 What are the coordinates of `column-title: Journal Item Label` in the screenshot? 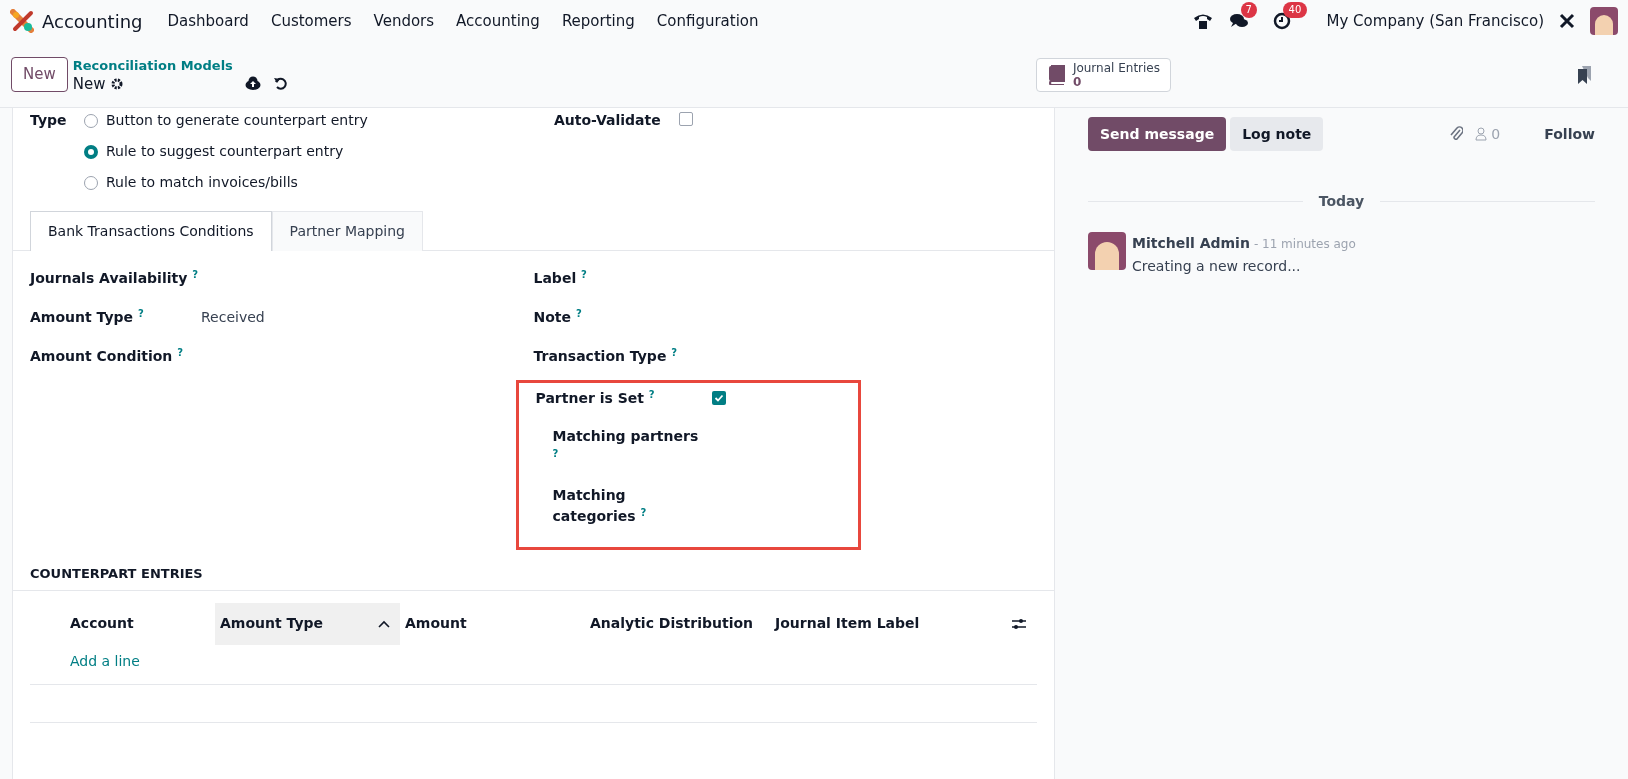 It's located at (847, 623).